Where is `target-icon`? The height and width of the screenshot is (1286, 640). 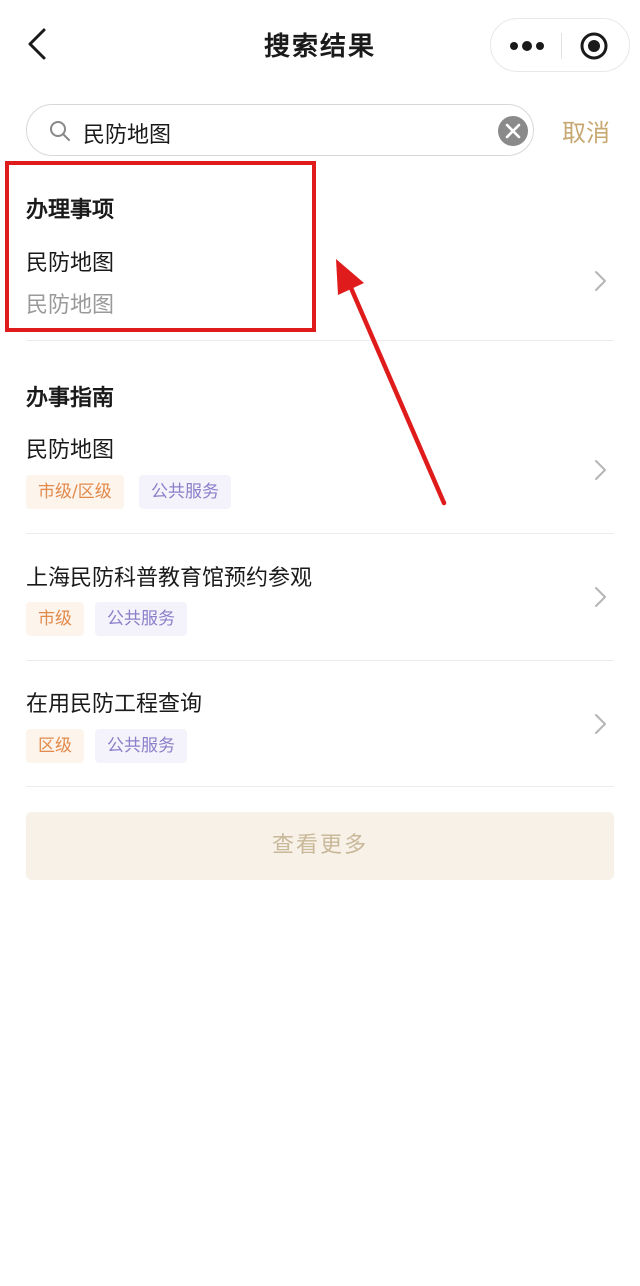 target-icon is located at coordinates (594, 46).